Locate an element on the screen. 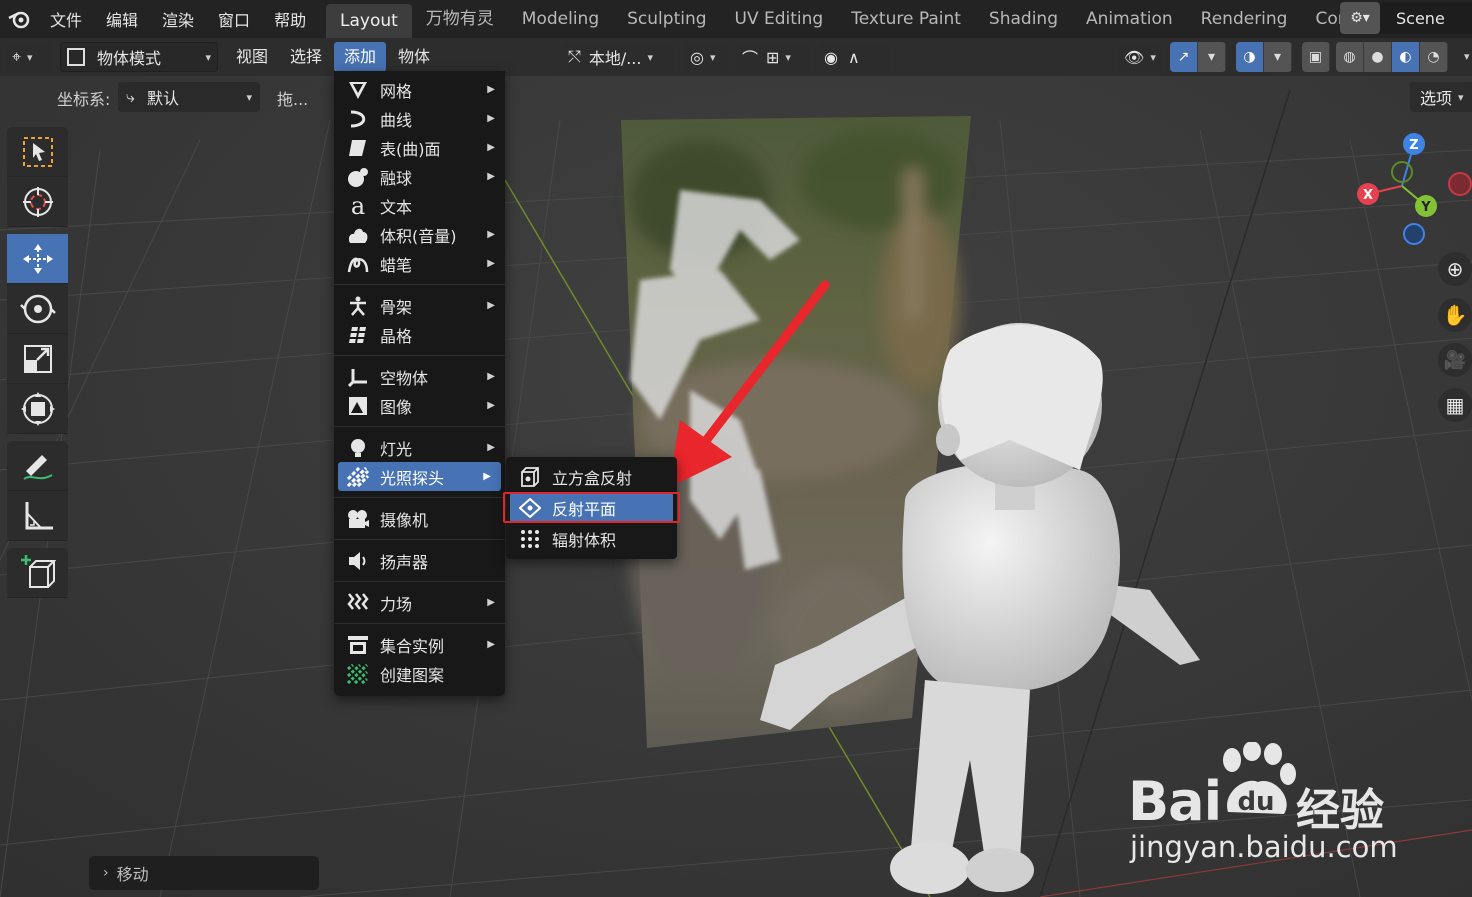  shading-mode-group: ◍ ● ◐ ◔ is located at coordinates (1392, 57).